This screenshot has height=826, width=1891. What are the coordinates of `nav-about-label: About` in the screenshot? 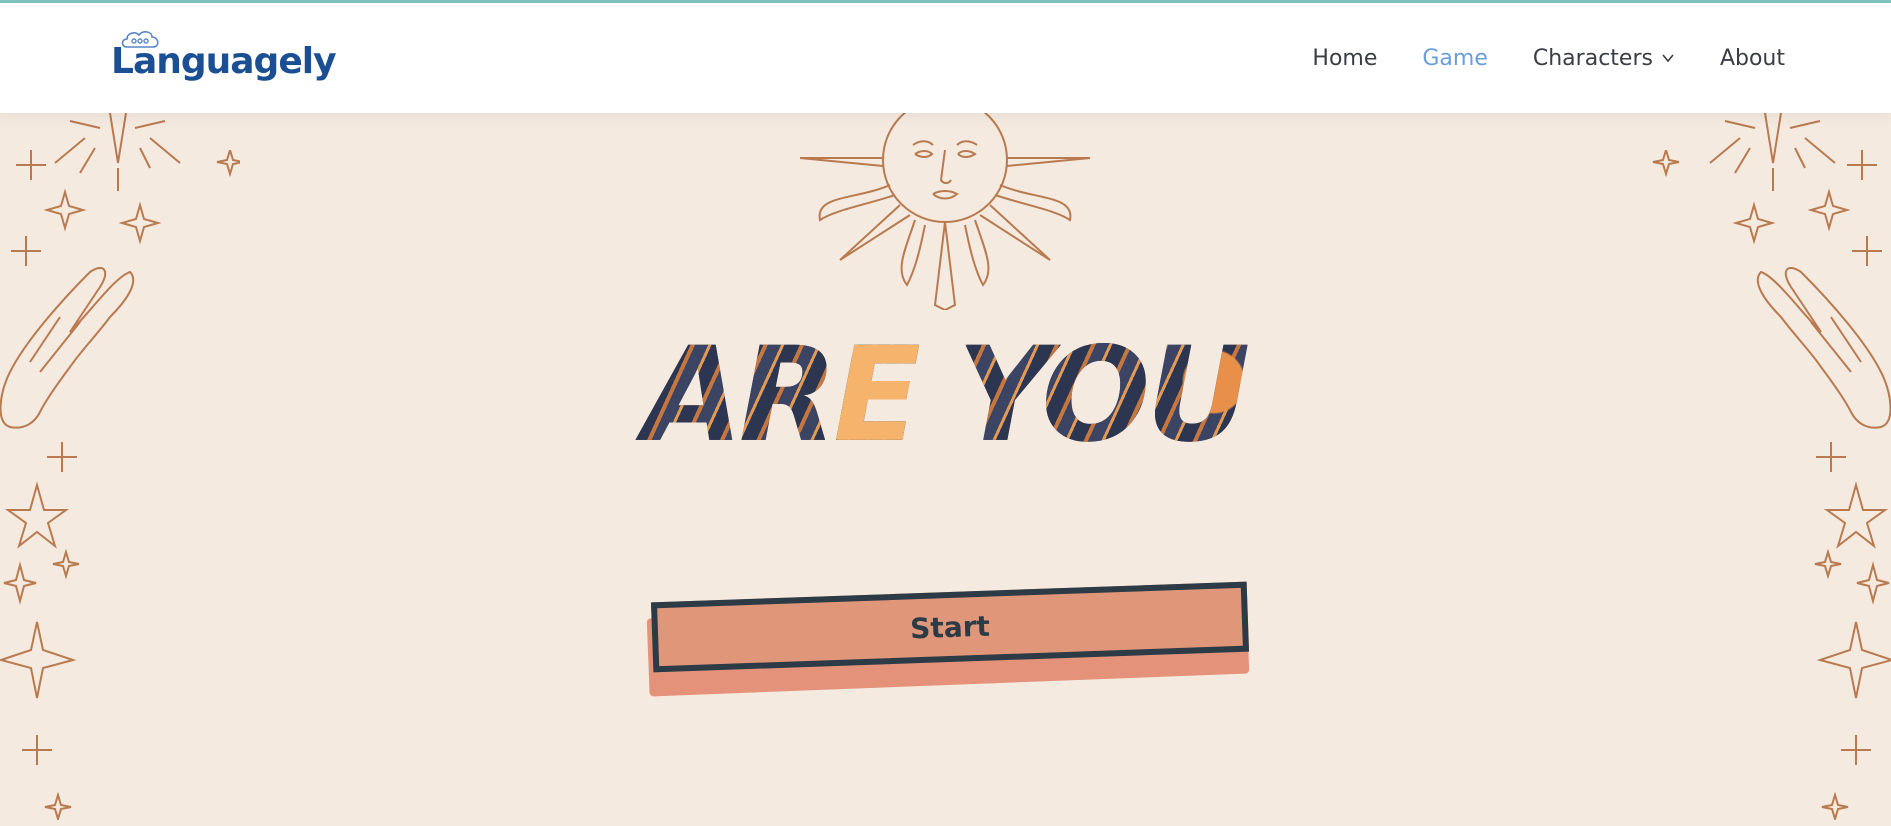 It's located at (1752, 58).